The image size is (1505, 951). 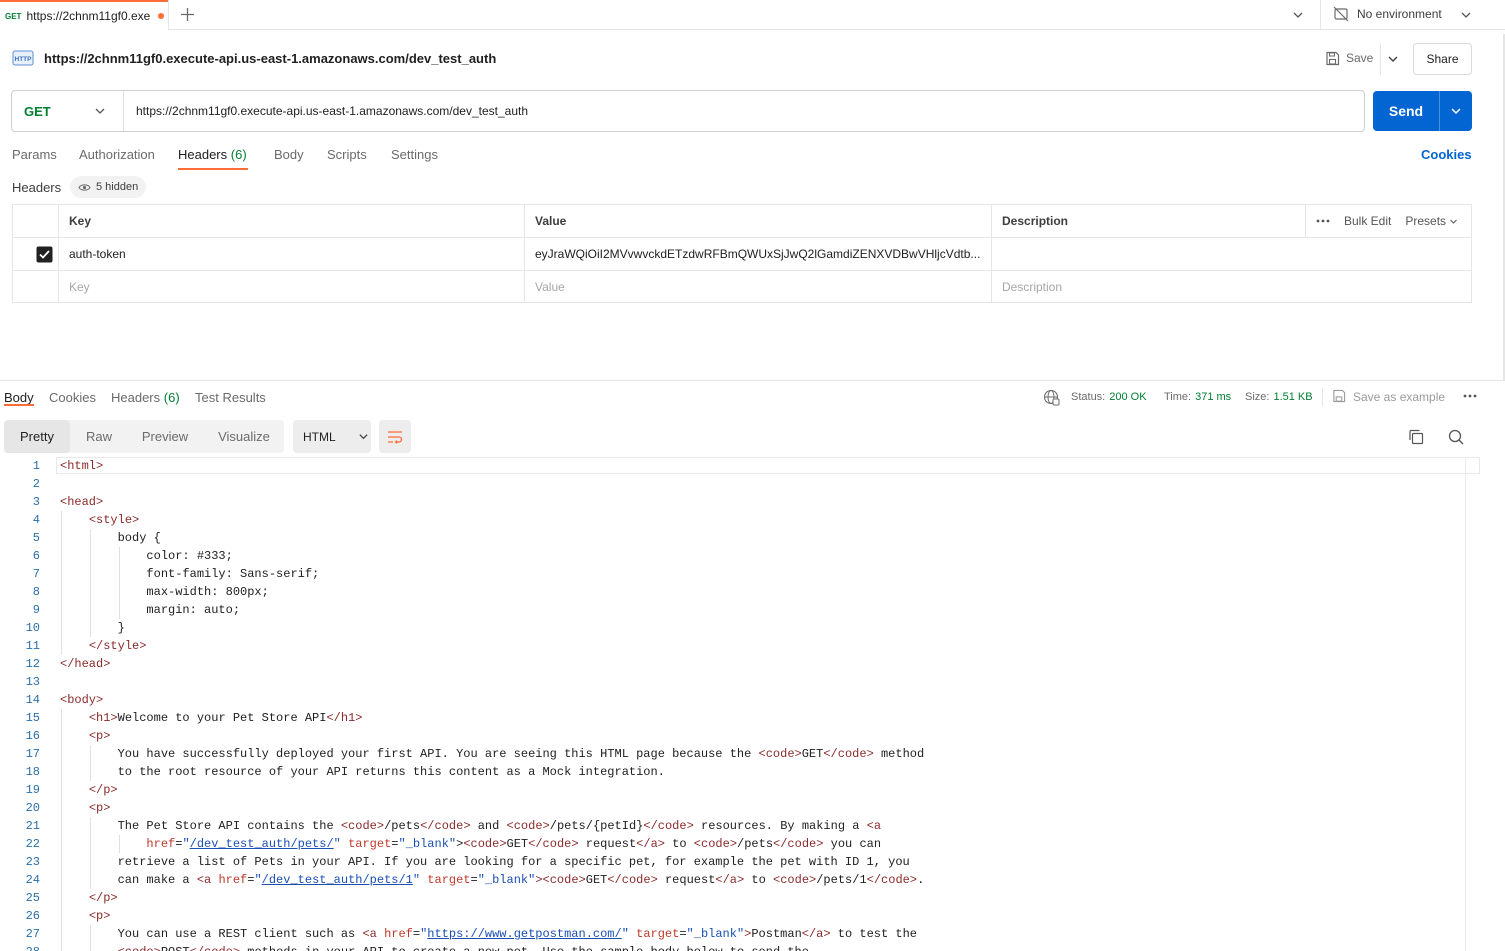 I want to click on eye-icon, so click(x=84, y=187).